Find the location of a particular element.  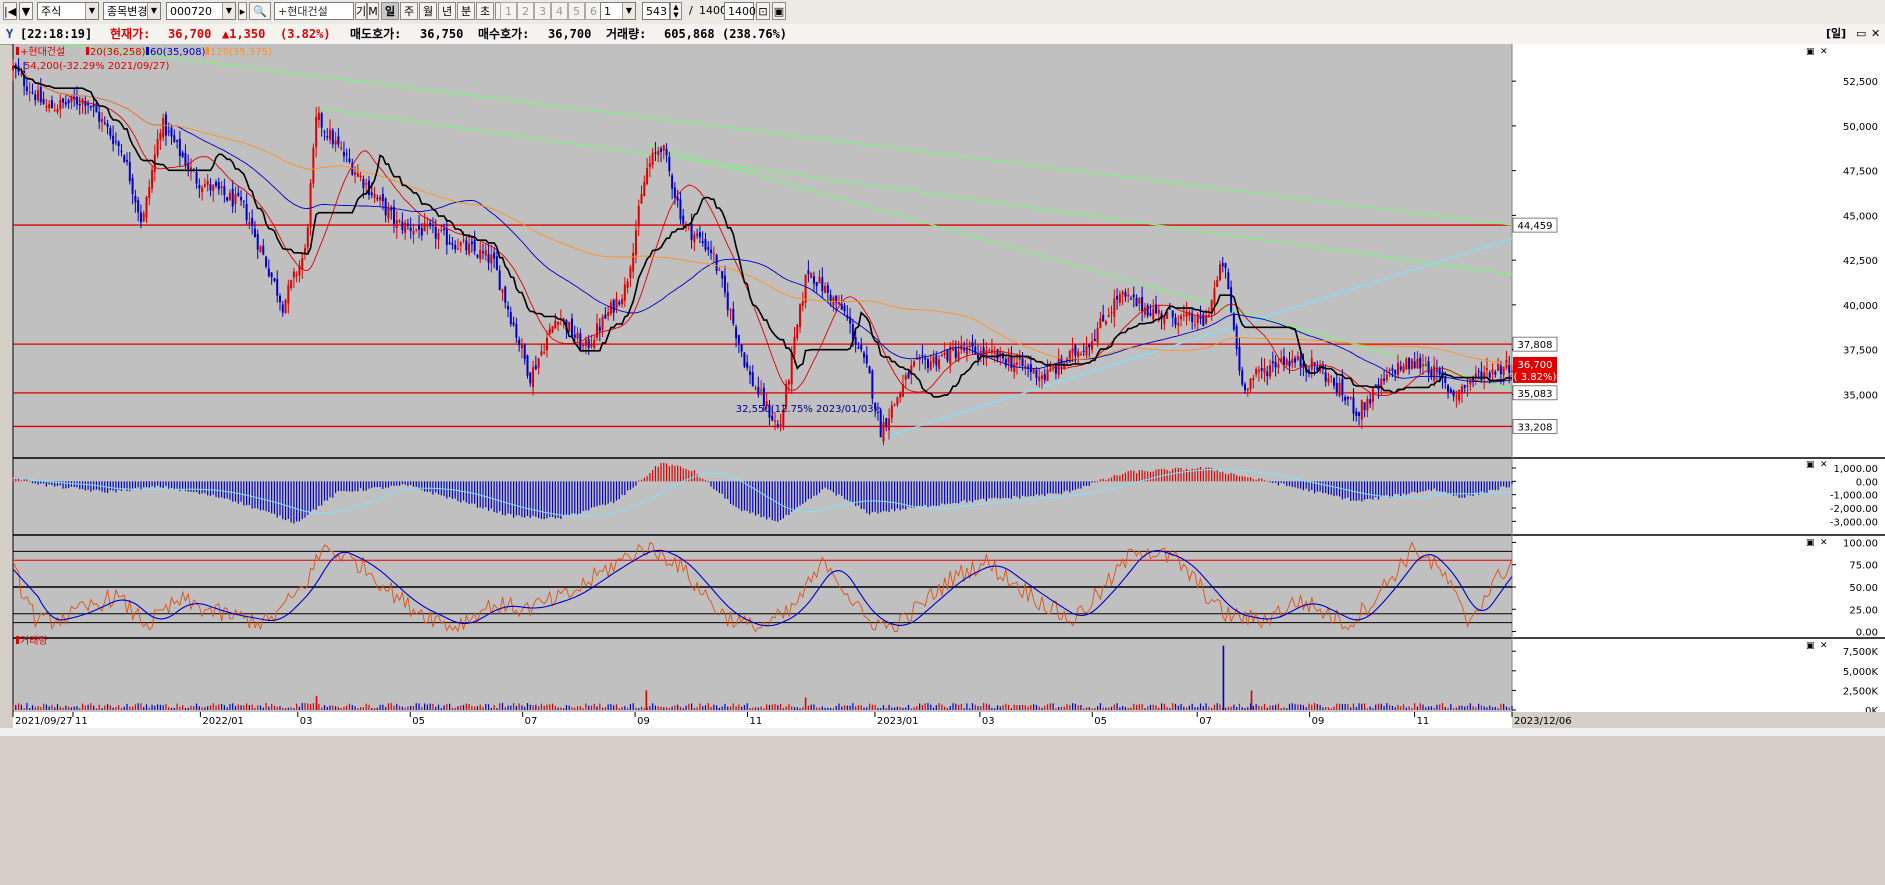

interval-tab-4: 4 is located at coordinates (559, 11).